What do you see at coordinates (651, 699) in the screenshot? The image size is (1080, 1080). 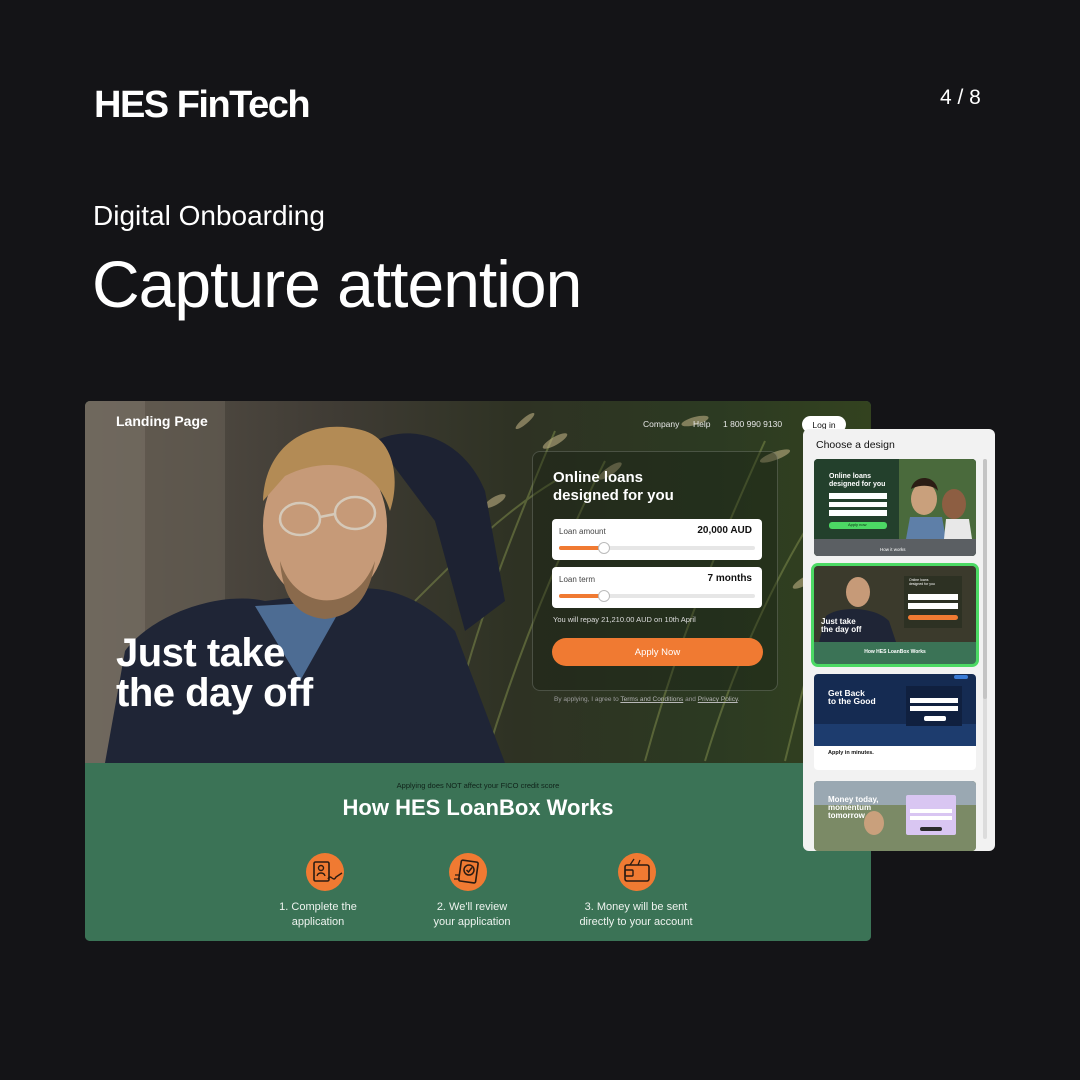 I see `terms-link: Terms and Conditions` at bounding box center [651, 699].